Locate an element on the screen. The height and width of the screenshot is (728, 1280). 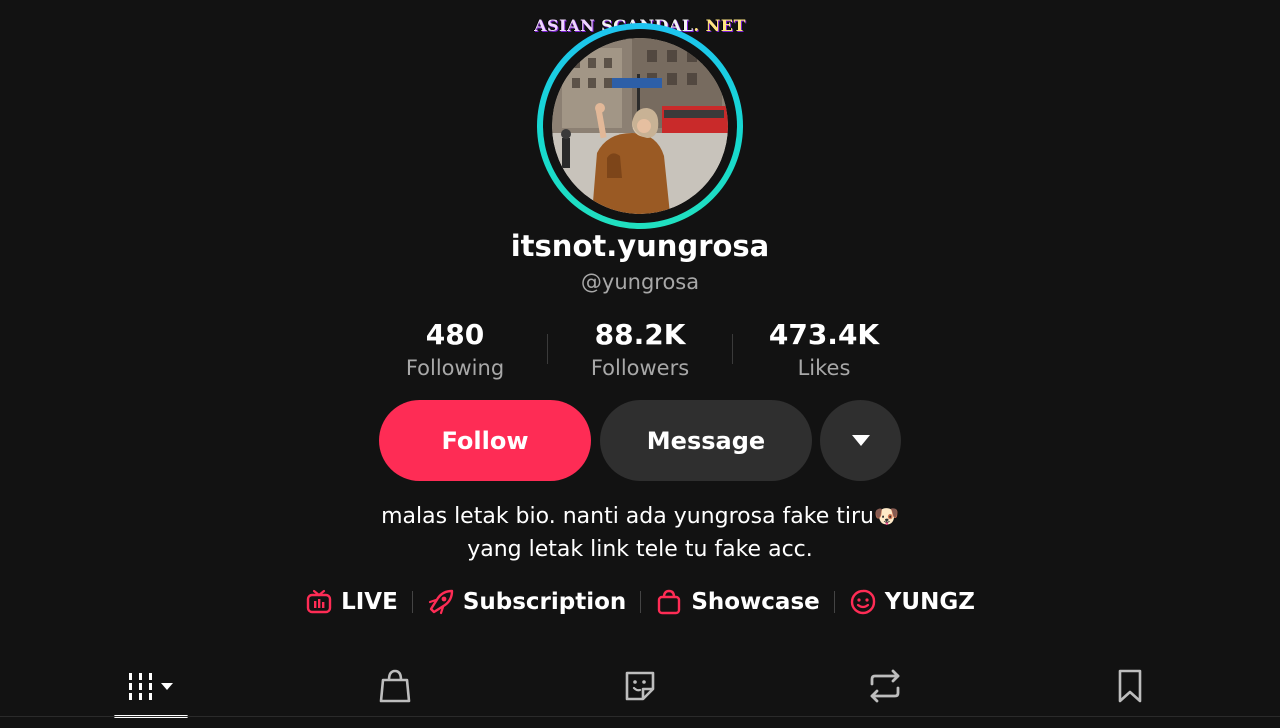
subscription-icon is located at coordinates (441, 602).